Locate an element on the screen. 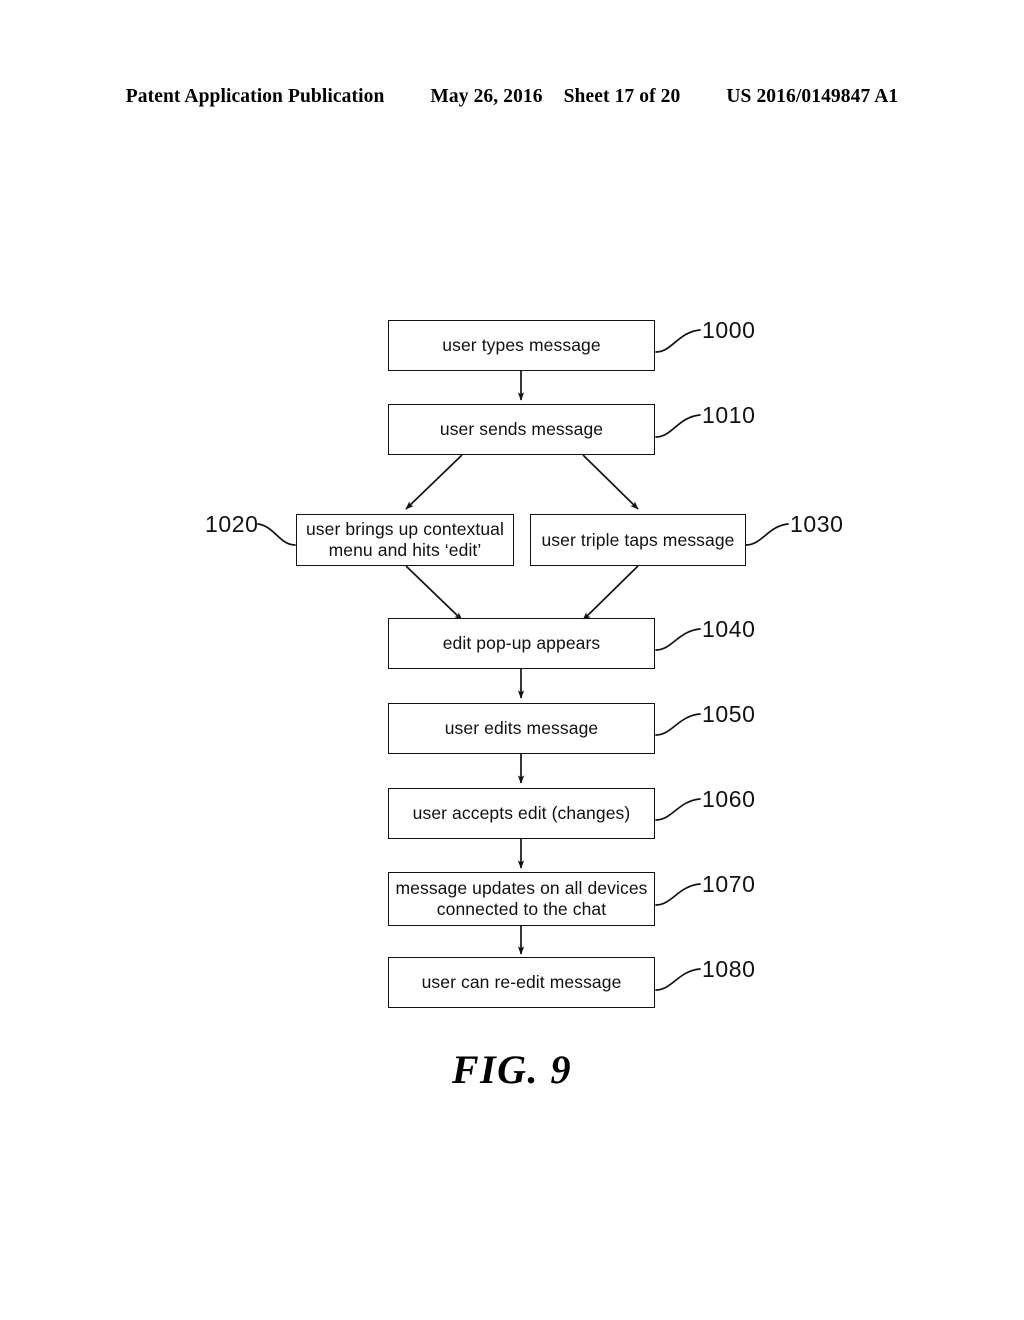 The height and width of the screenshot is (1320, 1024). flow-node-1030: user triple taps message is located at coordinates (638, 540).